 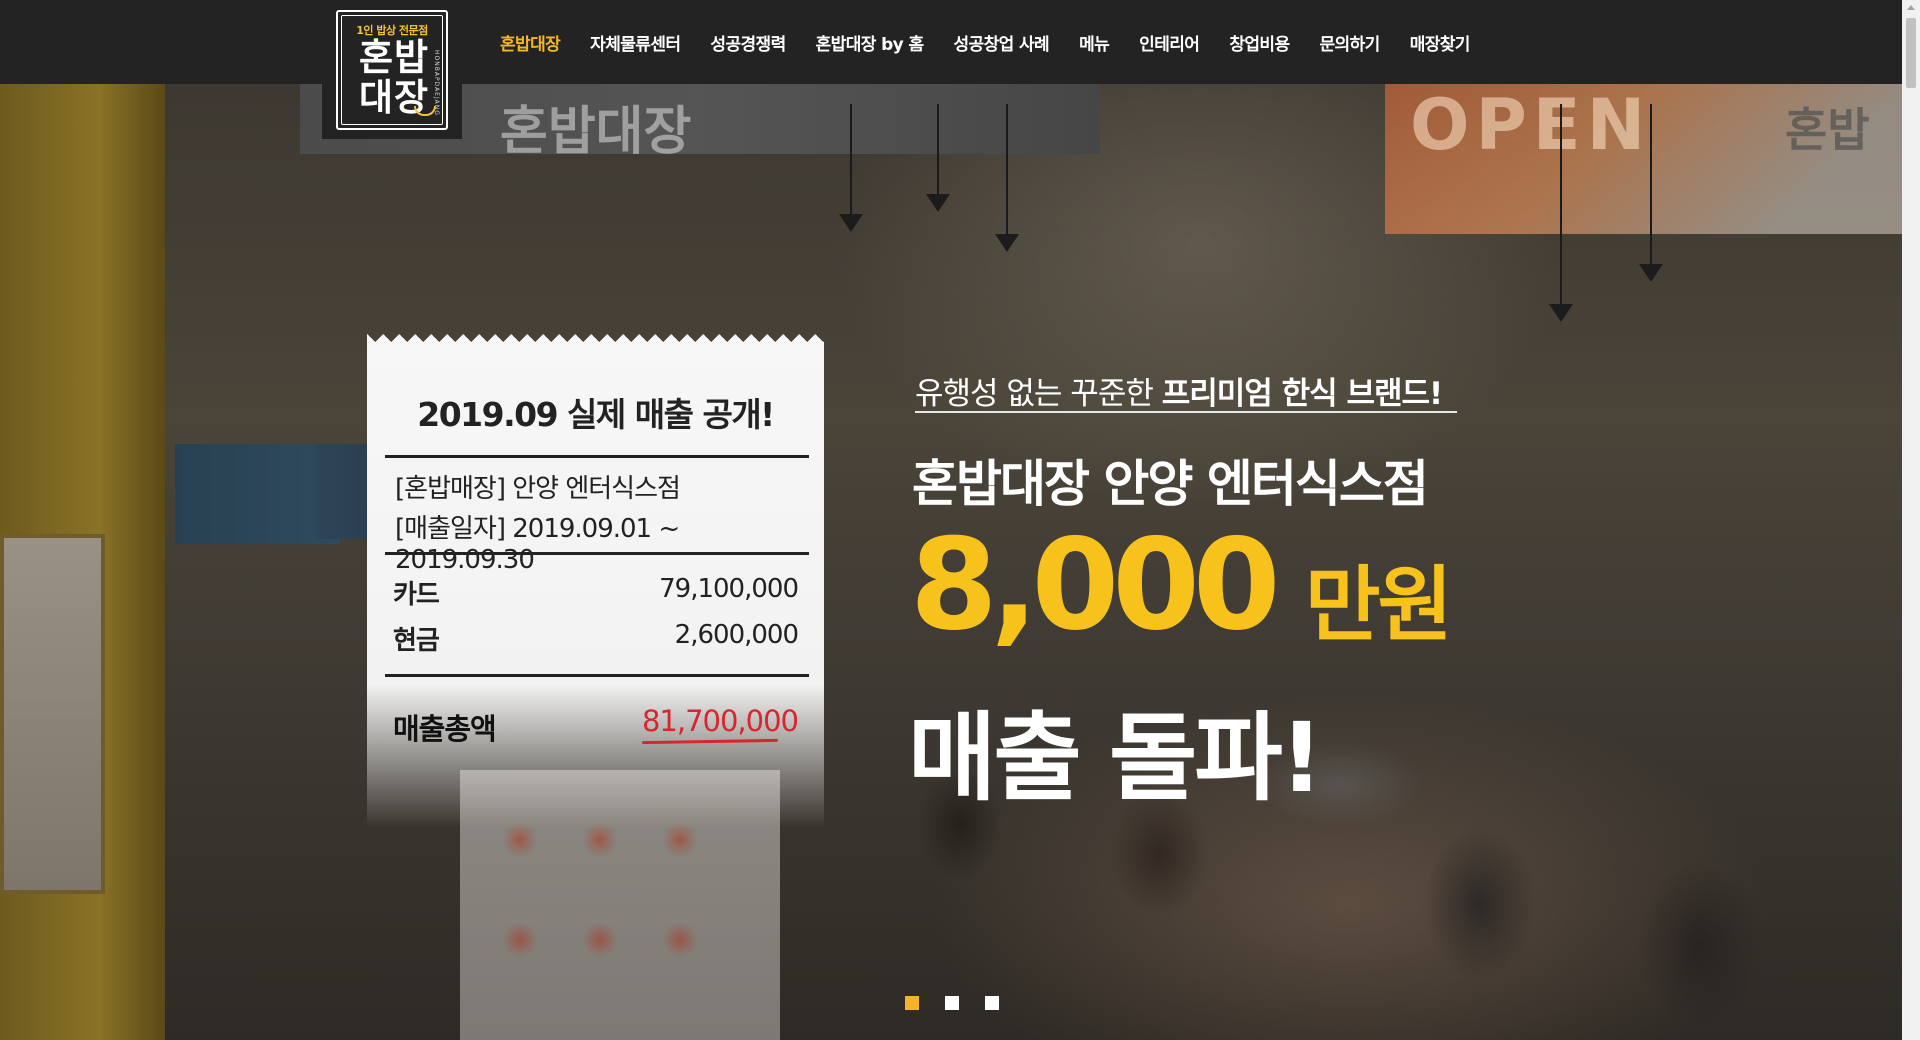 What do you see at coordinates (1440, 42) in the screenshot?
I see `nav-item-store-finder: 매장찾기` at bounding box center [1440, 42].